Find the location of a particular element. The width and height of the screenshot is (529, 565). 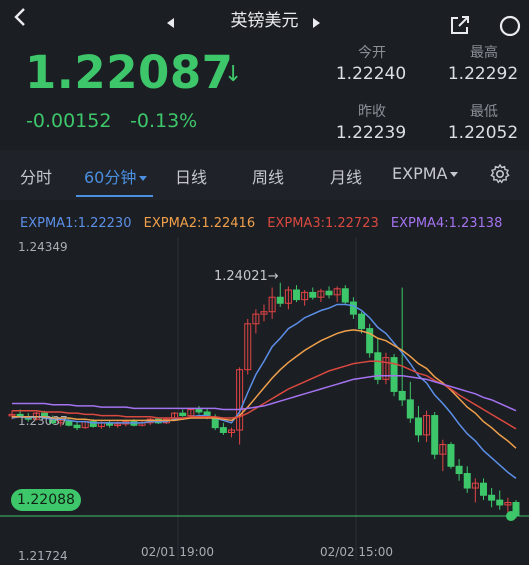

y-axis-mid-label: 1.23037 is located at coordinates (43, 421).